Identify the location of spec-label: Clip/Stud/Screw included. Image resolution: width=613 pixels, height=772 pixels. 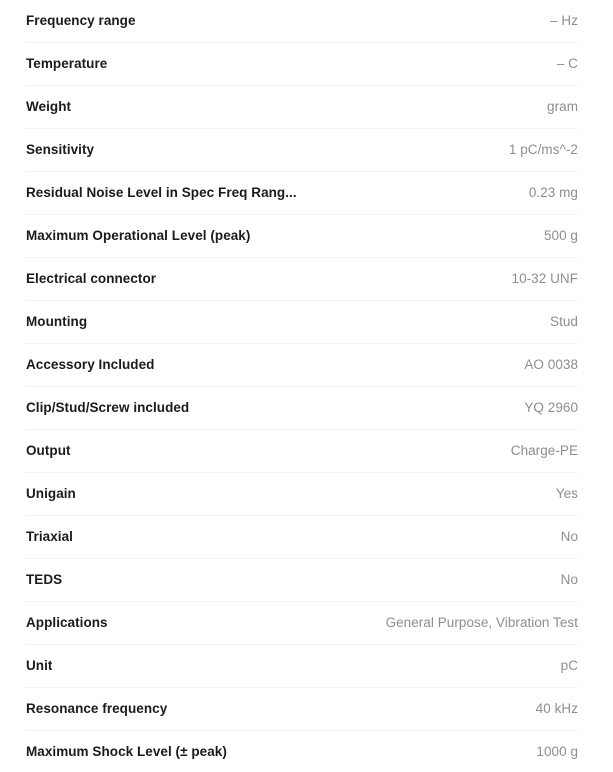
(108, 407).